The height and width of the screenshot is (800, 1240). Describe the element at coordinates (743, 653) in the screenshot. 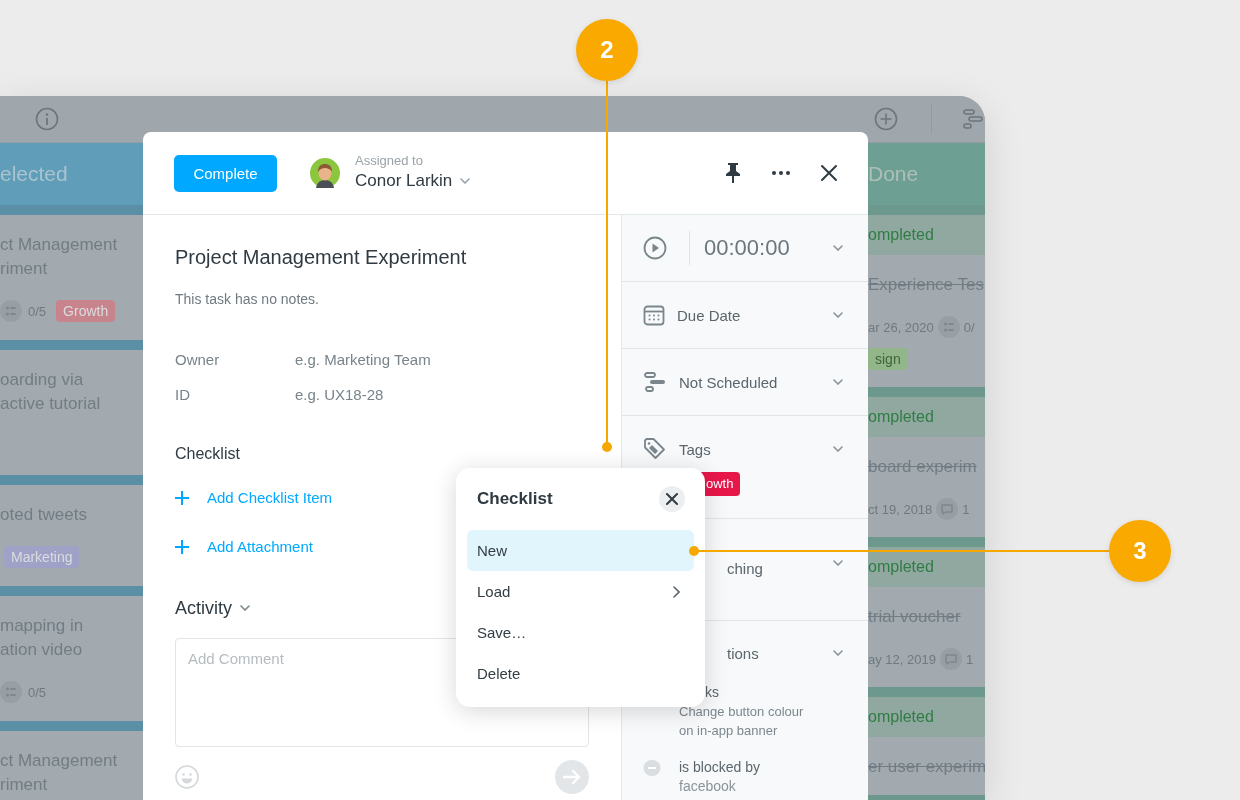

I see `section-label: tions` at that location.